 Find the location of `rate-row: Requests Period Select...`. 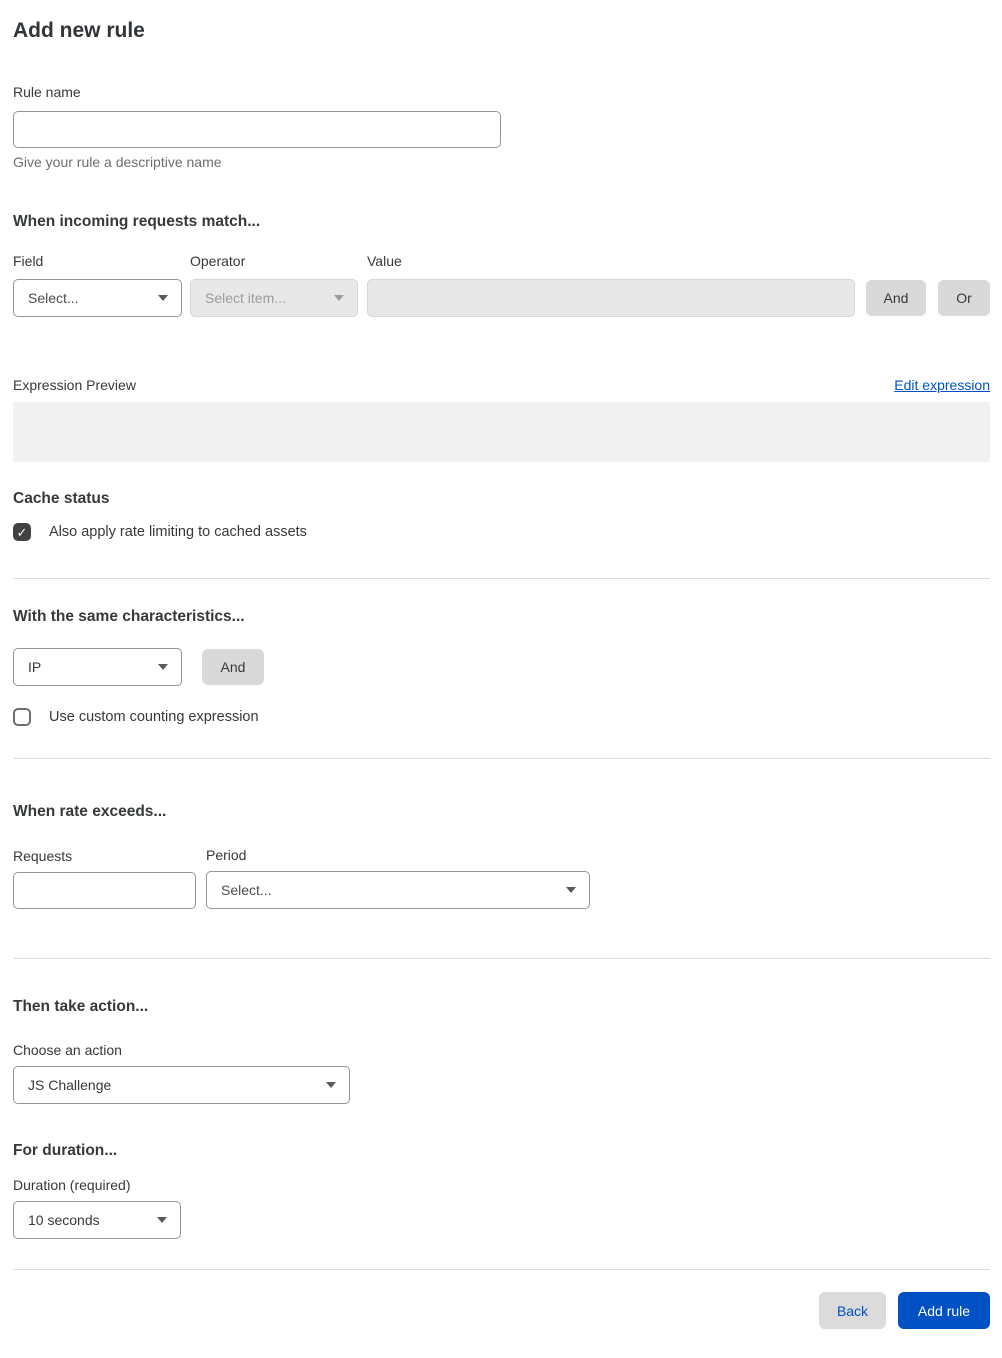

rate-row: Requests Period Select... is located at coordinates (501, 878).